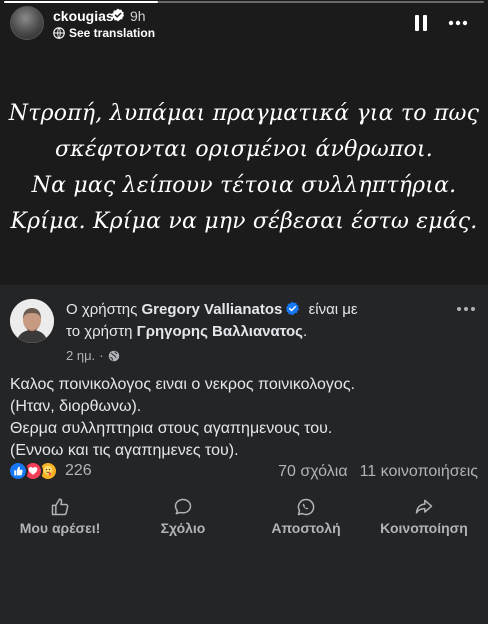 The width and height of the screenshot is (488, 624). Describe the element at coordinates (99, 331) in the screenshot. I see `header-prefix-2: το χρήστη` at that location.